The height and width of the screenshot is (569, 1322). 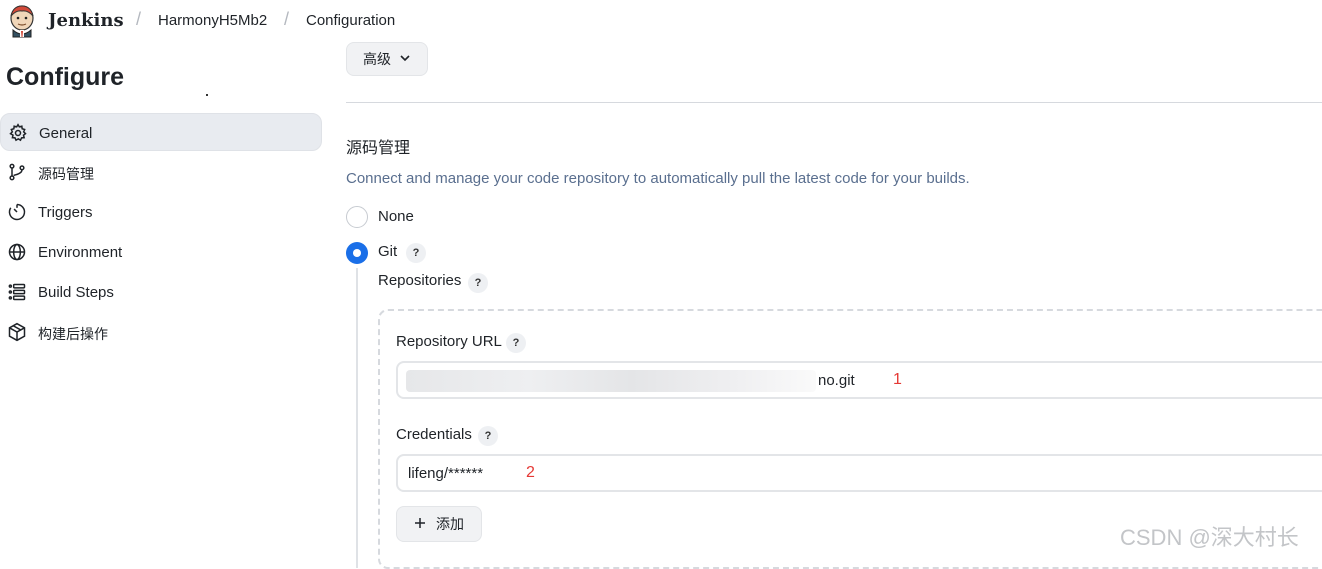 What do you see at coordinates (378, 148) in the screenshot?
I see `section-title: 源码管理` at bounding box center [378, 148].